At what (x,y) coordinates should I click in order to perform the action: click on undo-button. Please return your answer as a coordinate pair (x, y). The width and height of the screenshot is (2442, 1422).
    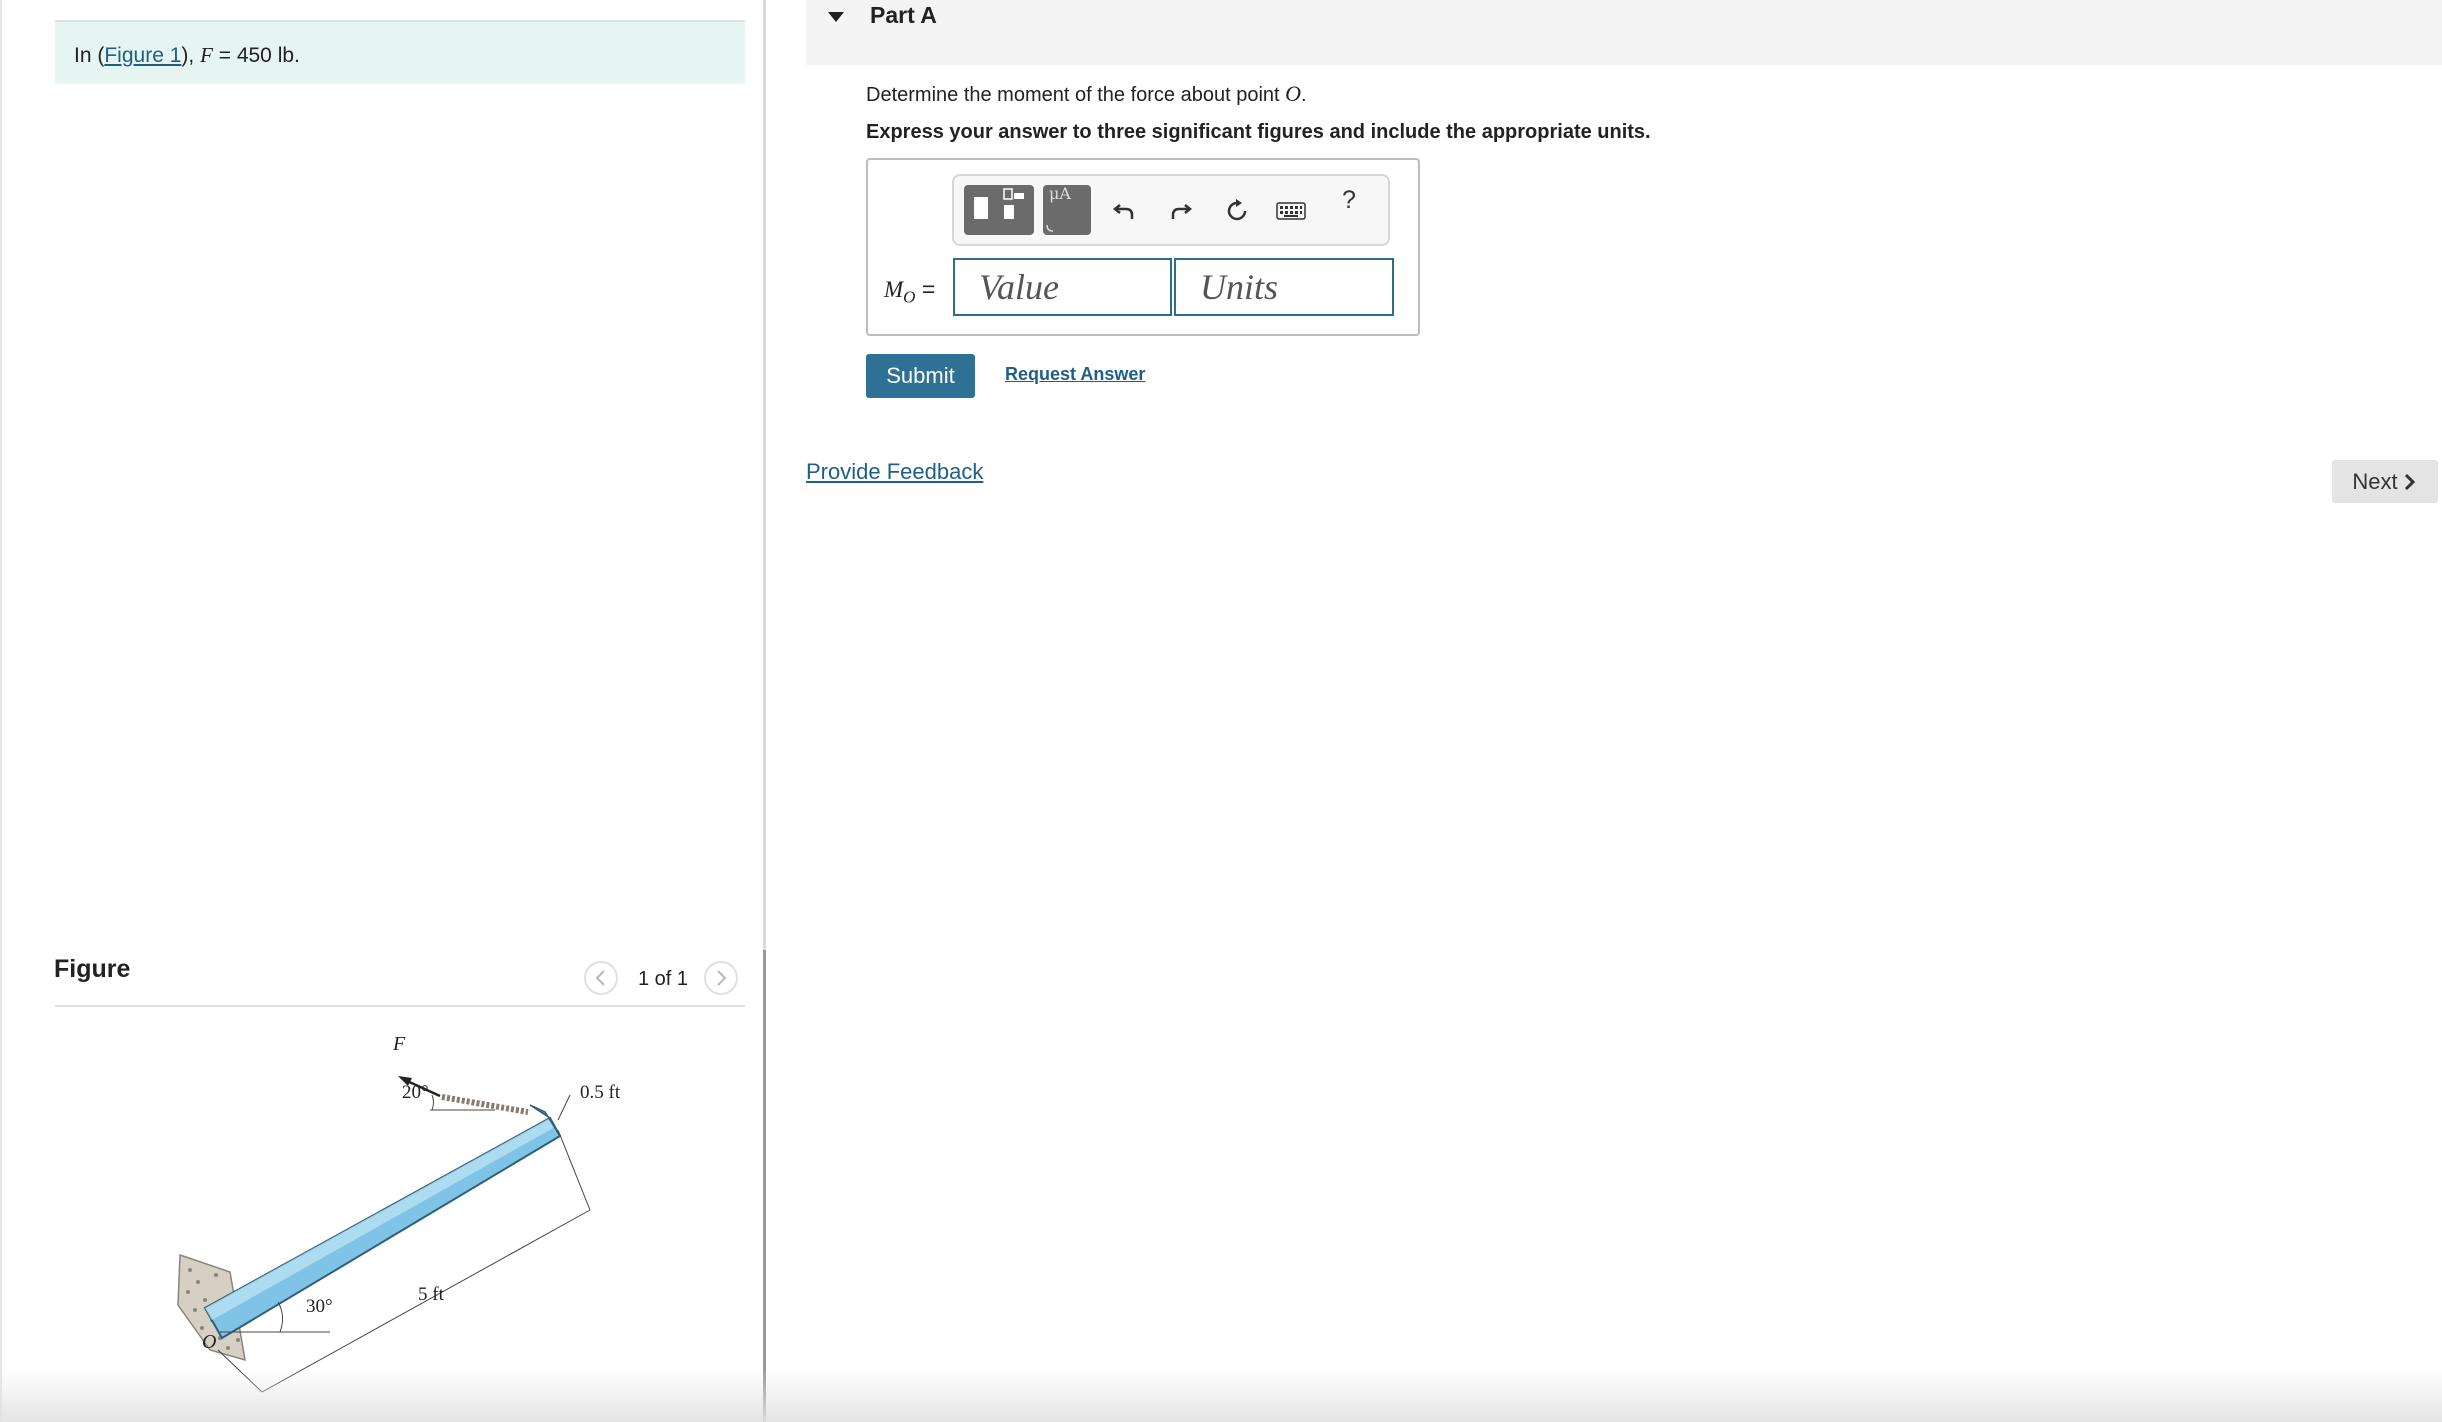
    Looking at the image, I should click on (1124, 211).